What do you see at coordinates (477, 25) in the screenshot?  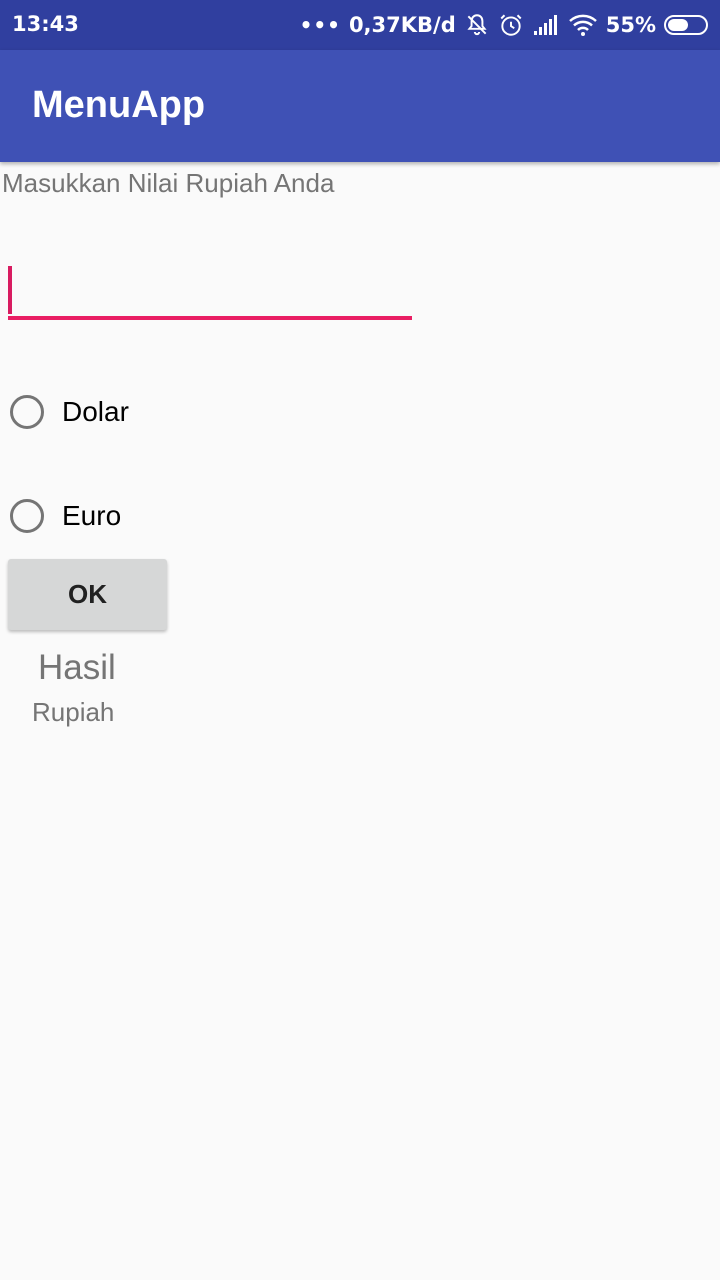 I see `notifications-off-icon` at bounding box center [477, 25].